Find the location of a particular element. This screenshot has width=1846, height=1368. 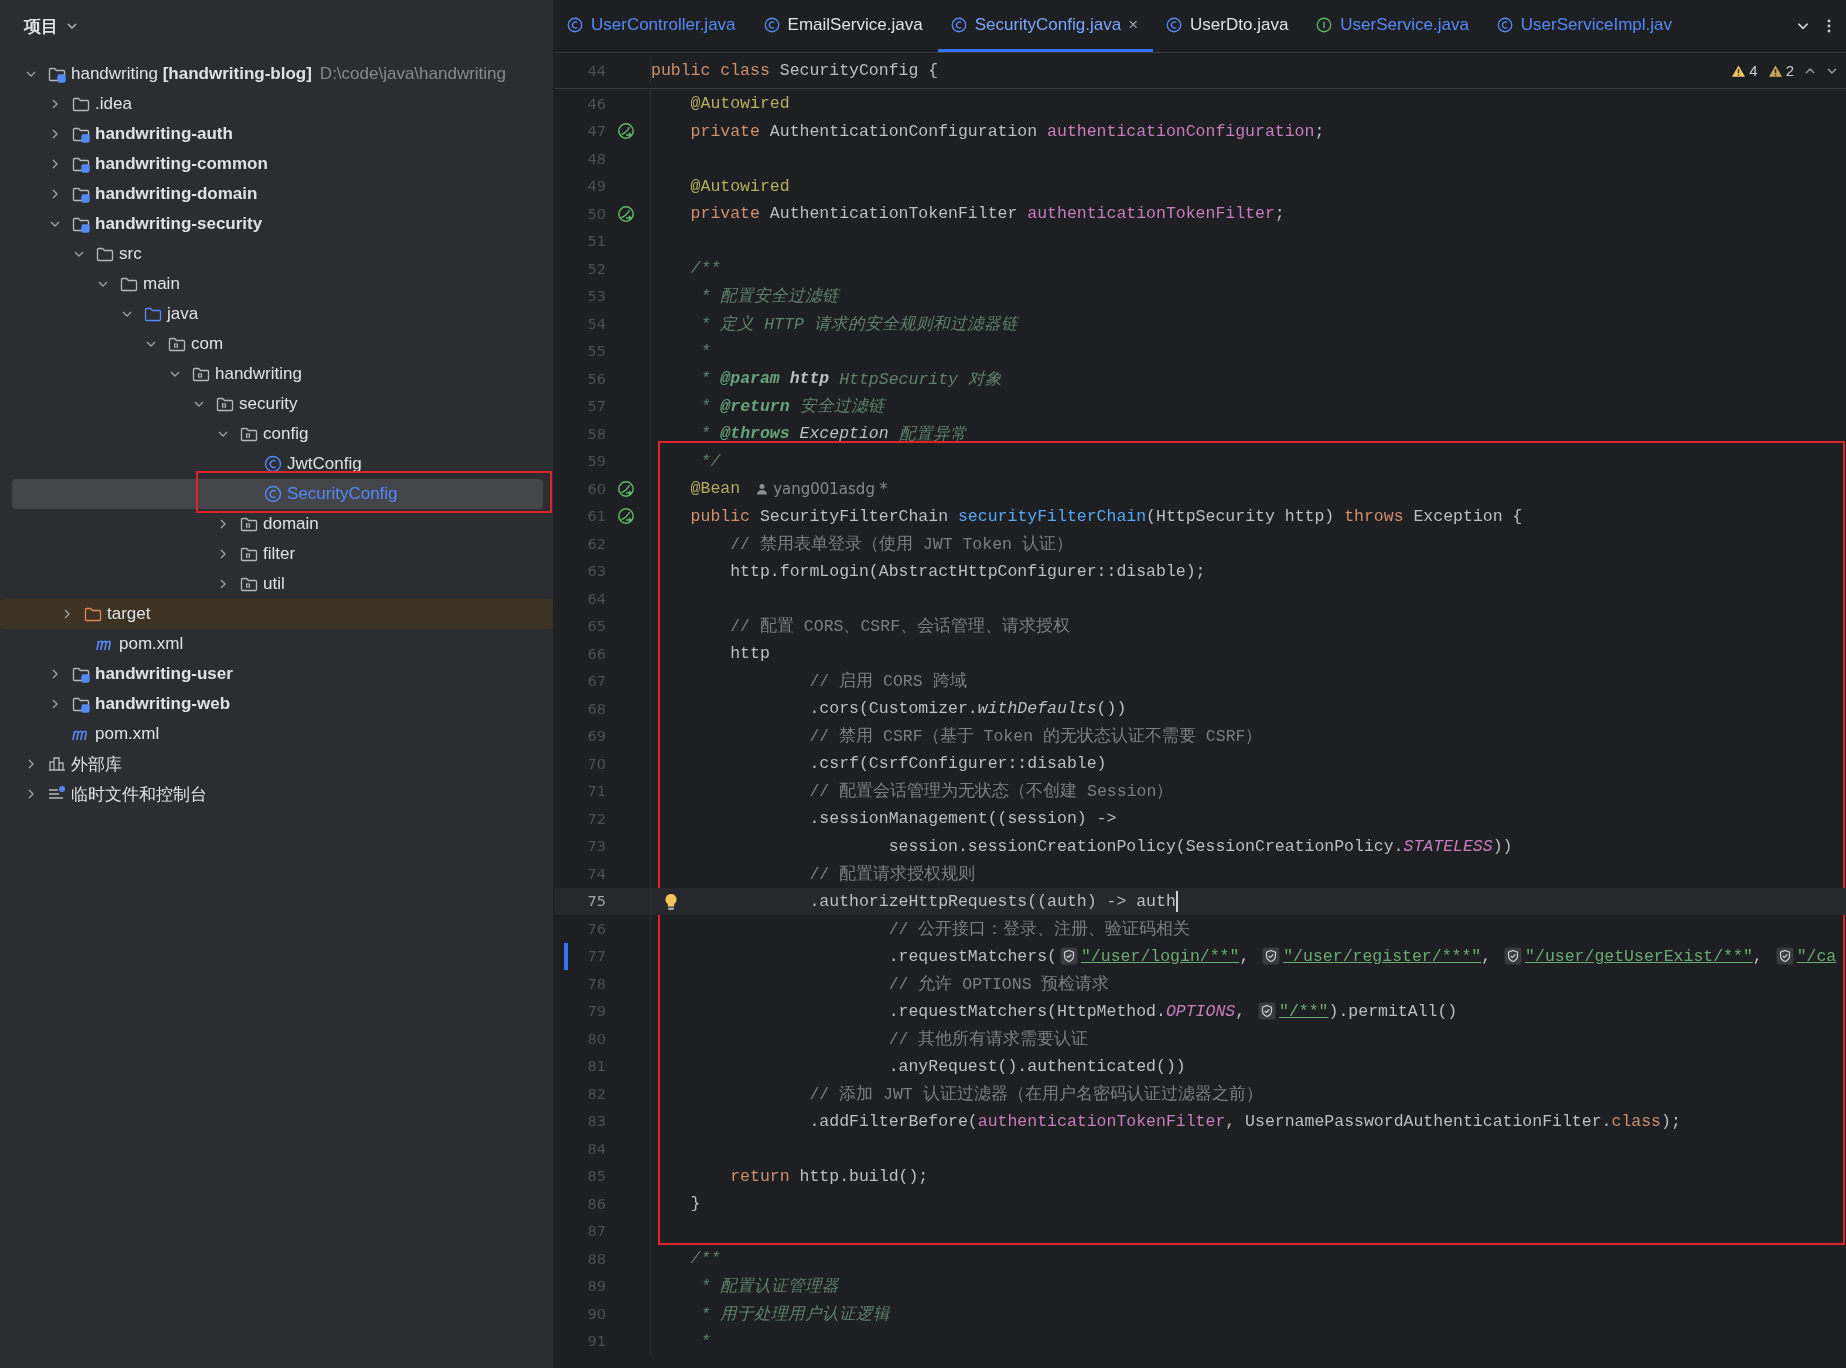

tree-item: .idea is located at coordinates (277, 104).